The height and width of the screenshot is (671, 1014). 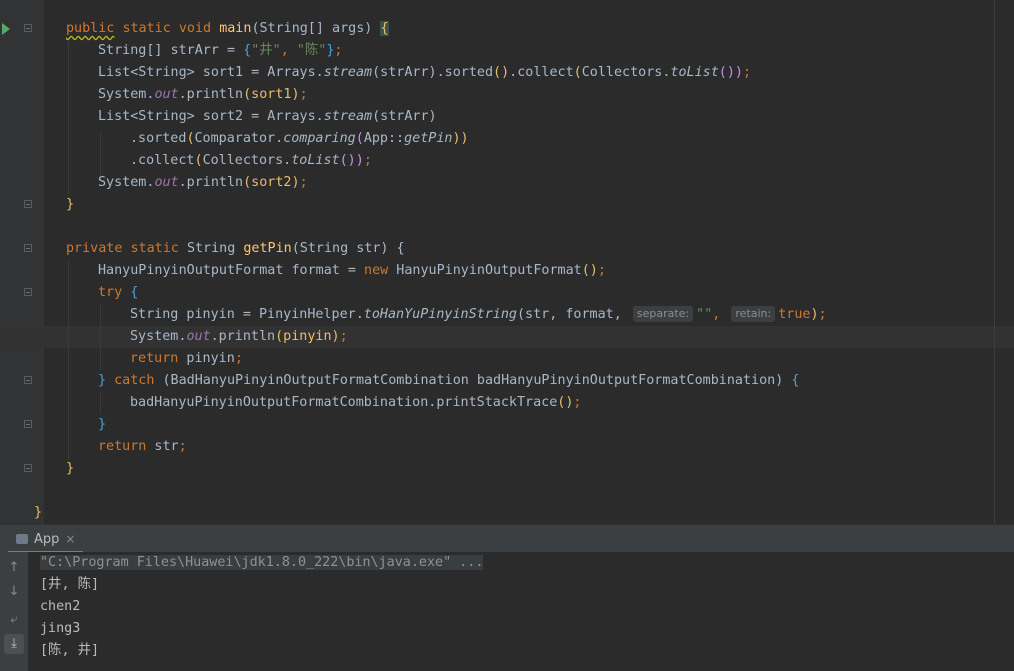 What do you see at coordinates (6, 29) in the screenshot?
I see `run-gutter-icon` at bounding box center [6, 29].